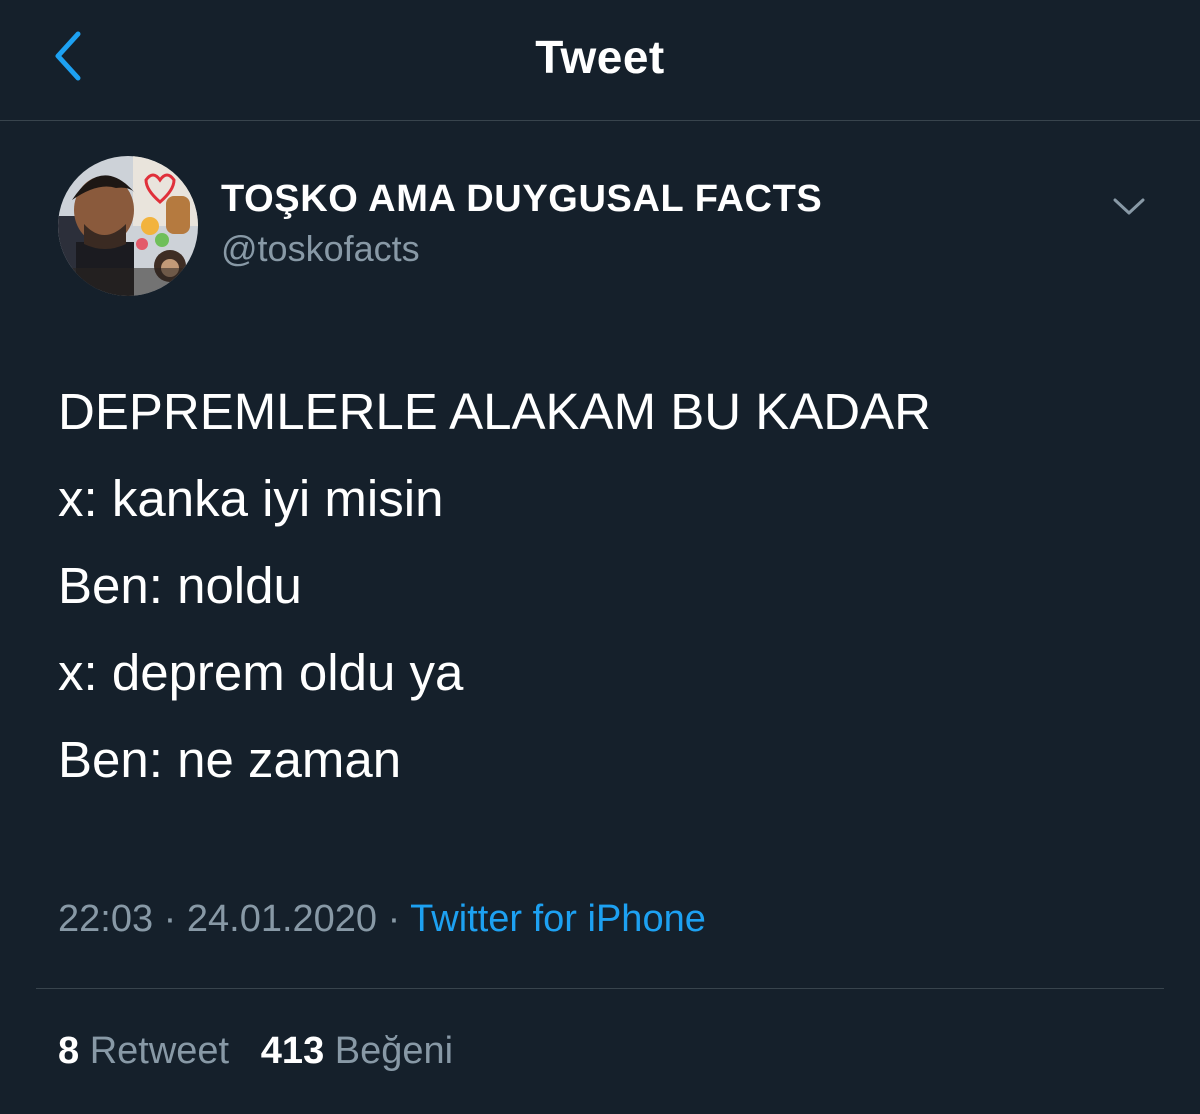 The height and width of the screenshot is (1114, 1200). Describe the element at coordinates (521, 199) in the screenshot. I see `author-display-name: TOŞKO AMA DUYGUSAL FACTS` at that location.